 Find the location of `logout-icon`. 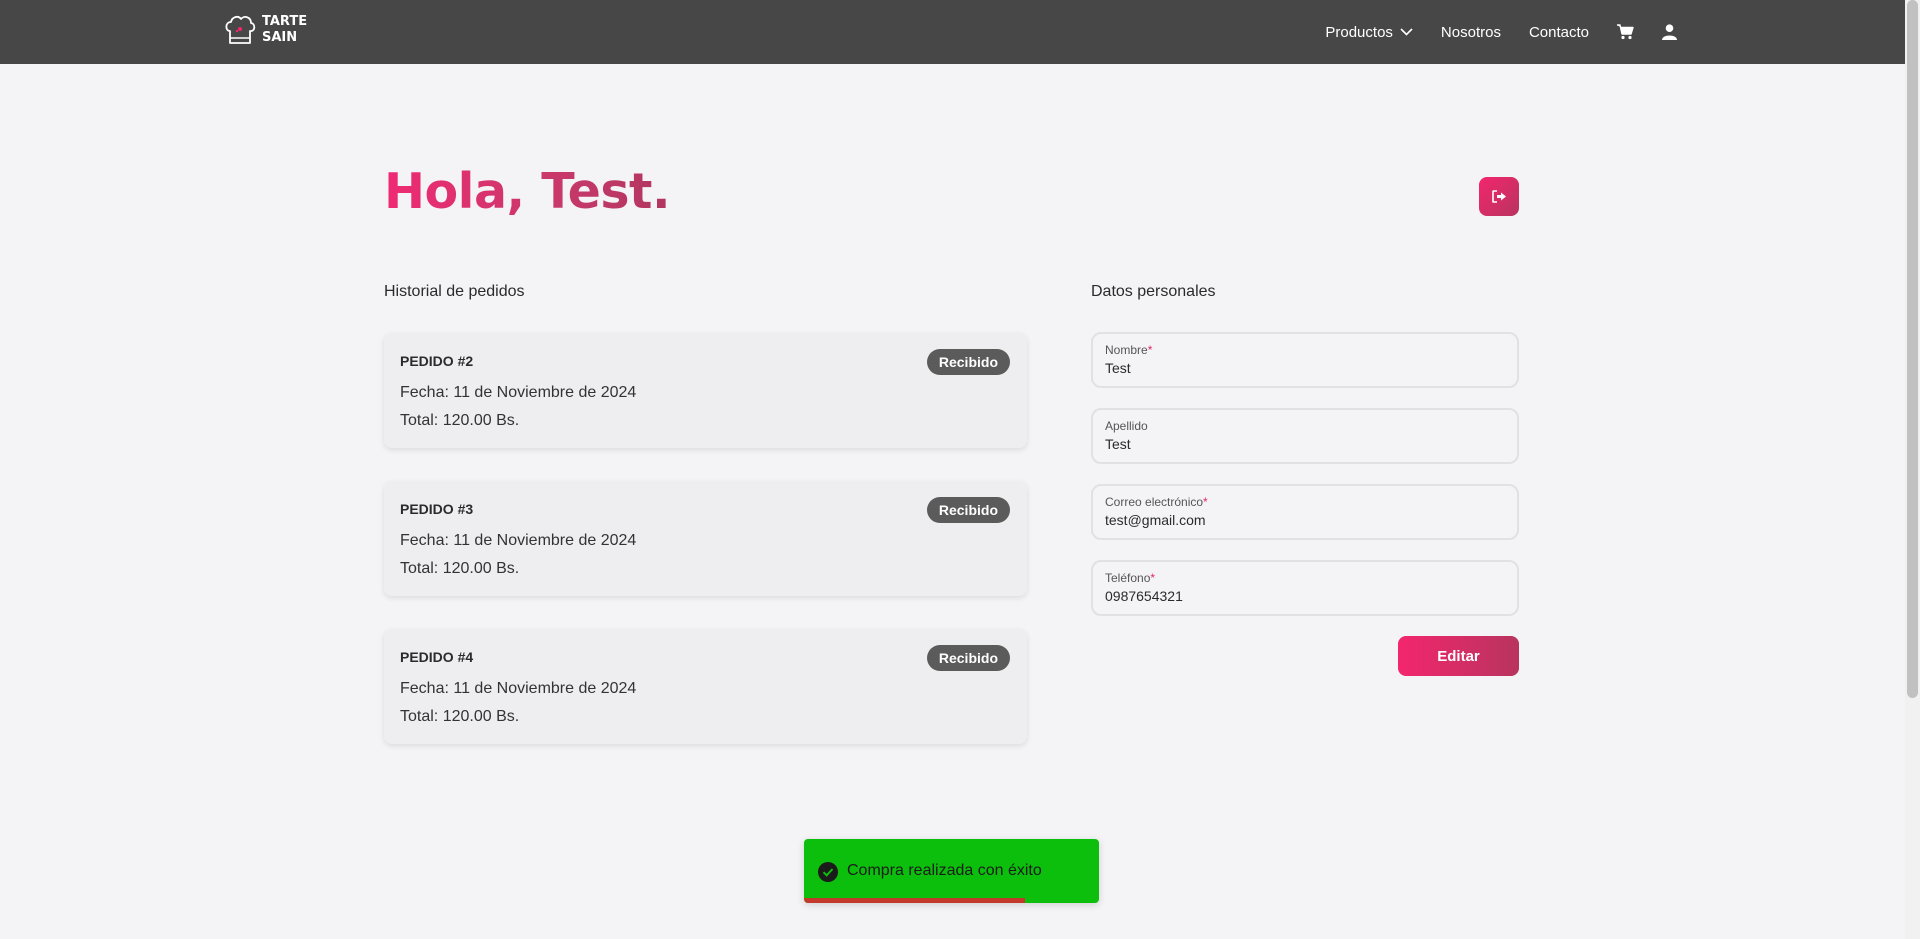

logout-icon is located at coordinates (1498, 196).